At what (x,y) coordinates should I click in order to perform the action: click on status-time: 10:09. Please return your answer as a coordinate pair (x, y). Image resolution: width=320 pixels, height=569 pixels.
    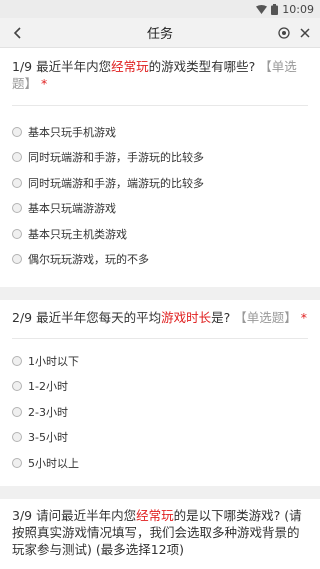
    Looking at the image, I should click on (298, 9).